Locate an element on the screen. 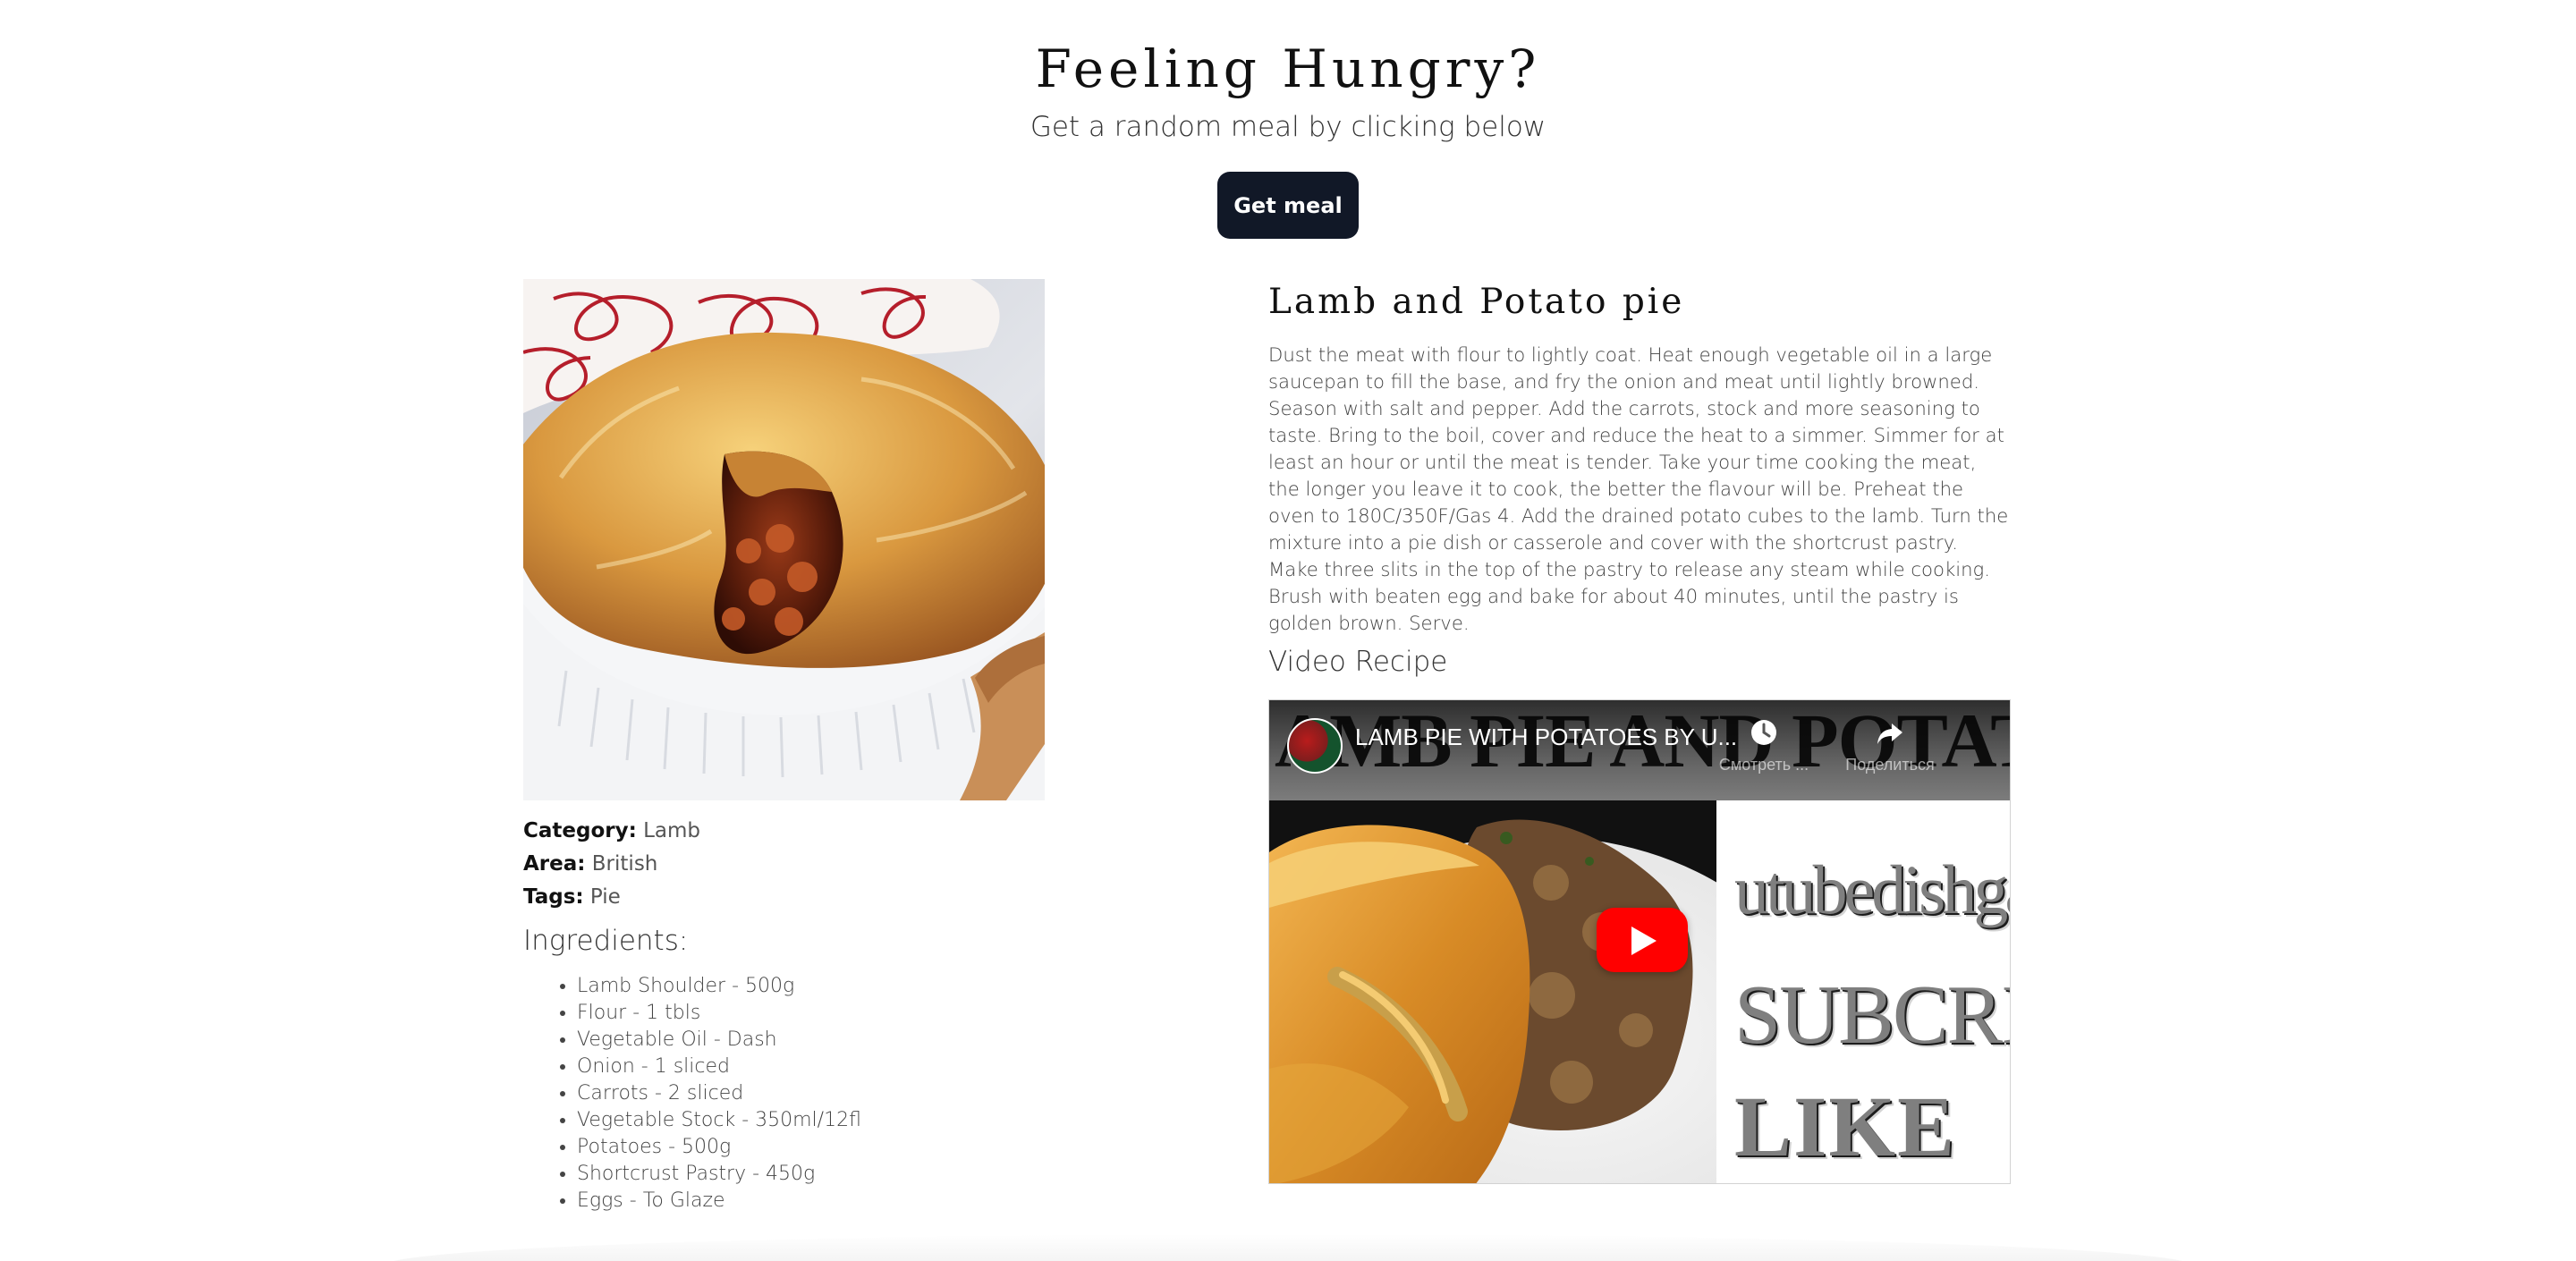  get-meal-button: Get meal is located at coordinates (1288, 205).